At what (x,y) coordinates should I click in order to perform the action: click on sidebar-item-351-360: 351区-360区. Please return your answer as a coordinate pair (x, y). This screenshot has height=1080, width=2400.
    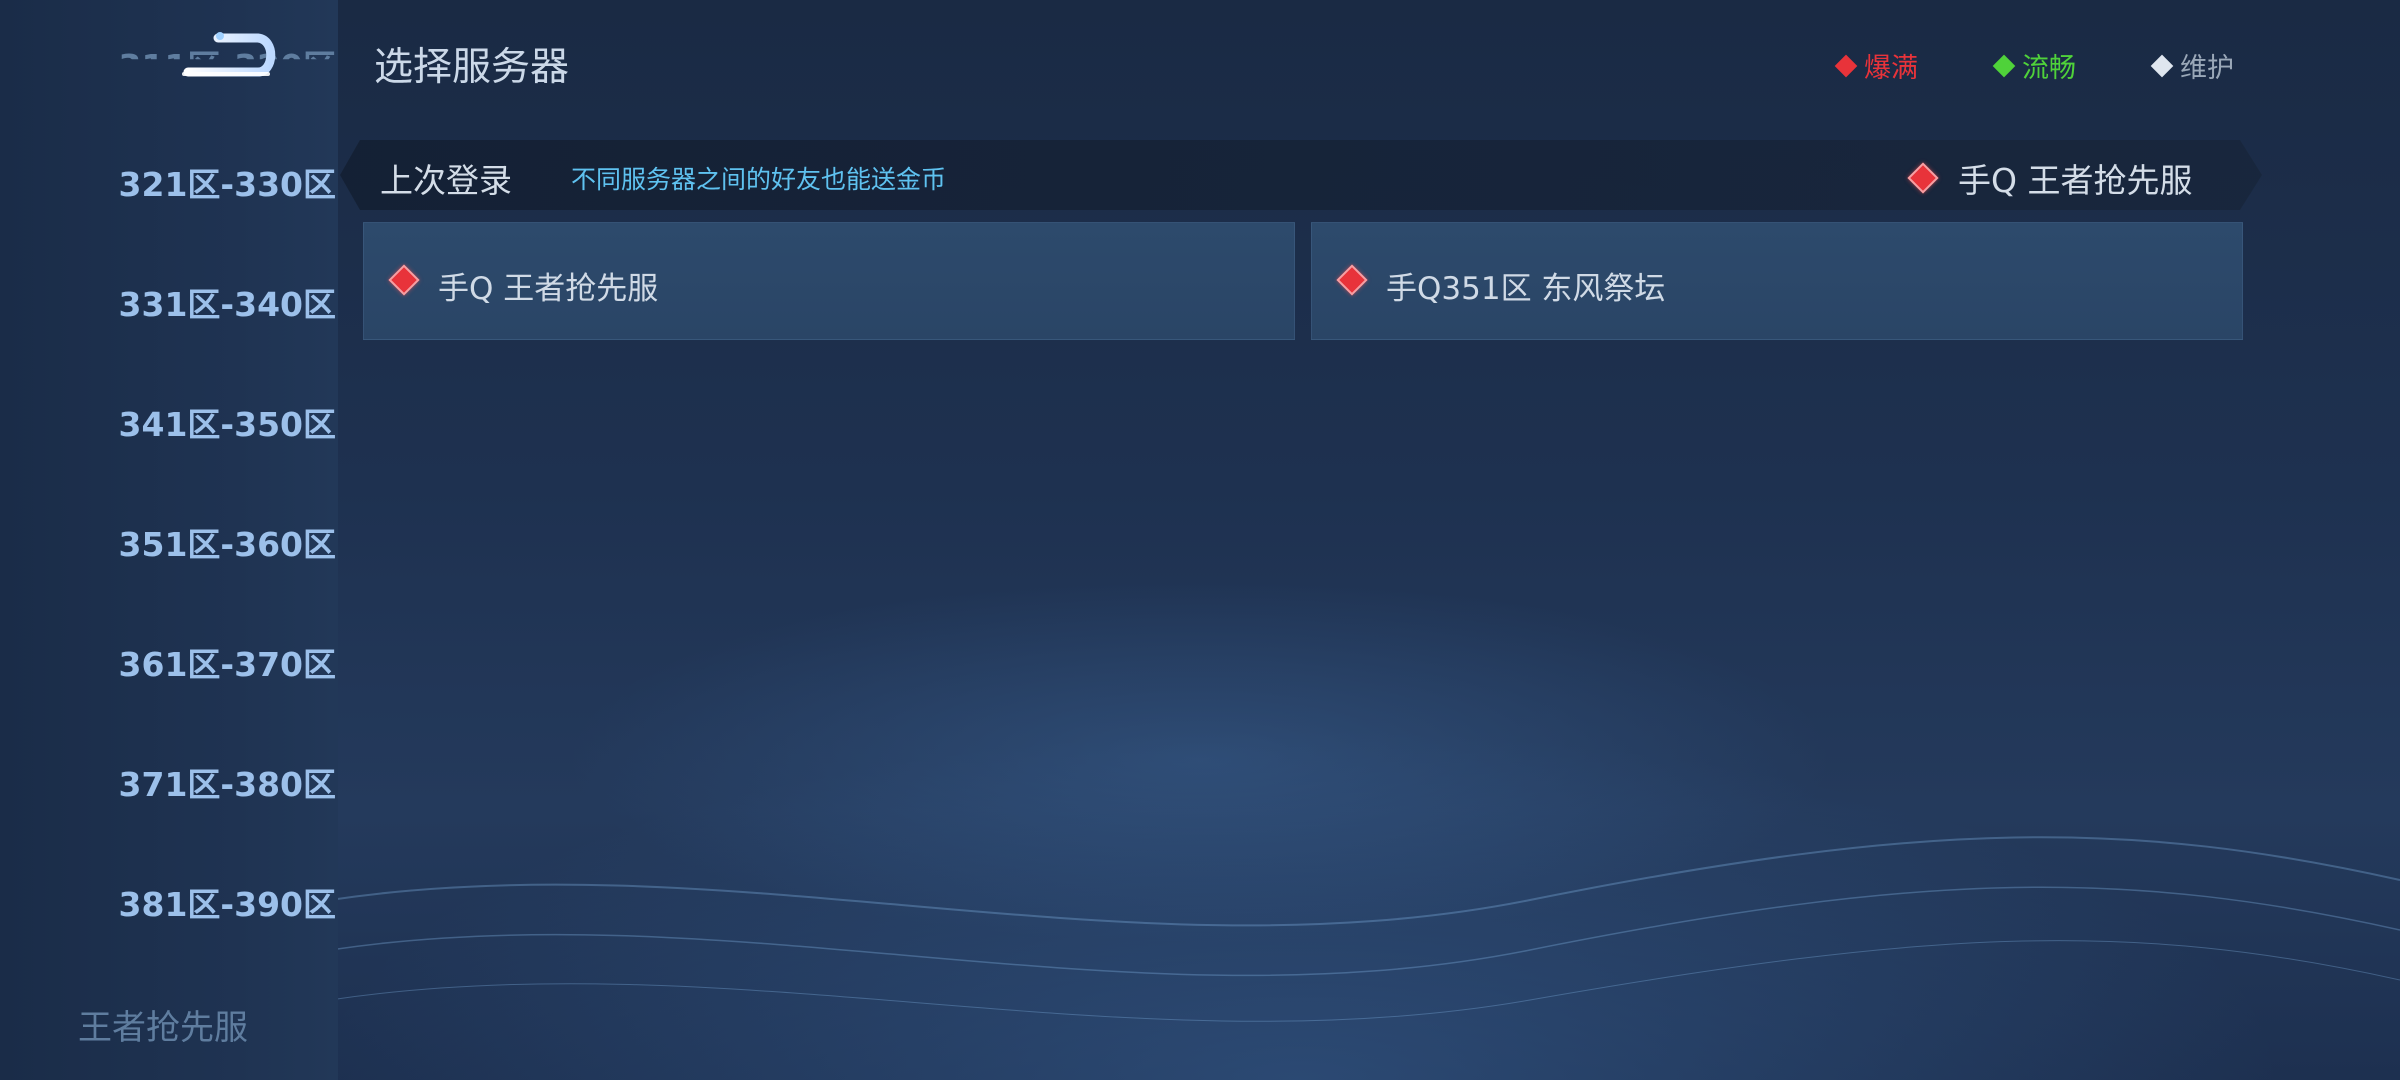
    Looking at the image, I should click on (168, 542).